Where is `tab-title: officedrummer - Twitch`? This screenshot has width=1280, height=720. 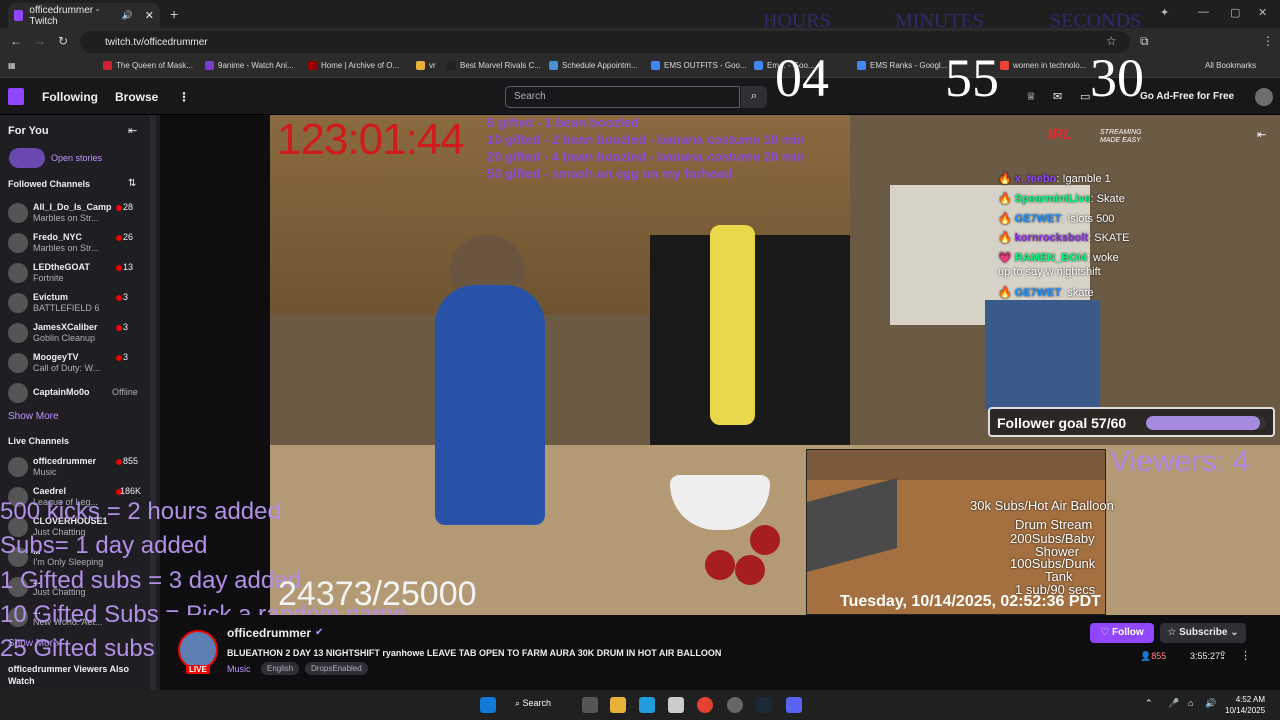 tab-title: officedrummer - Twitch is located at coordinates (64, 15).